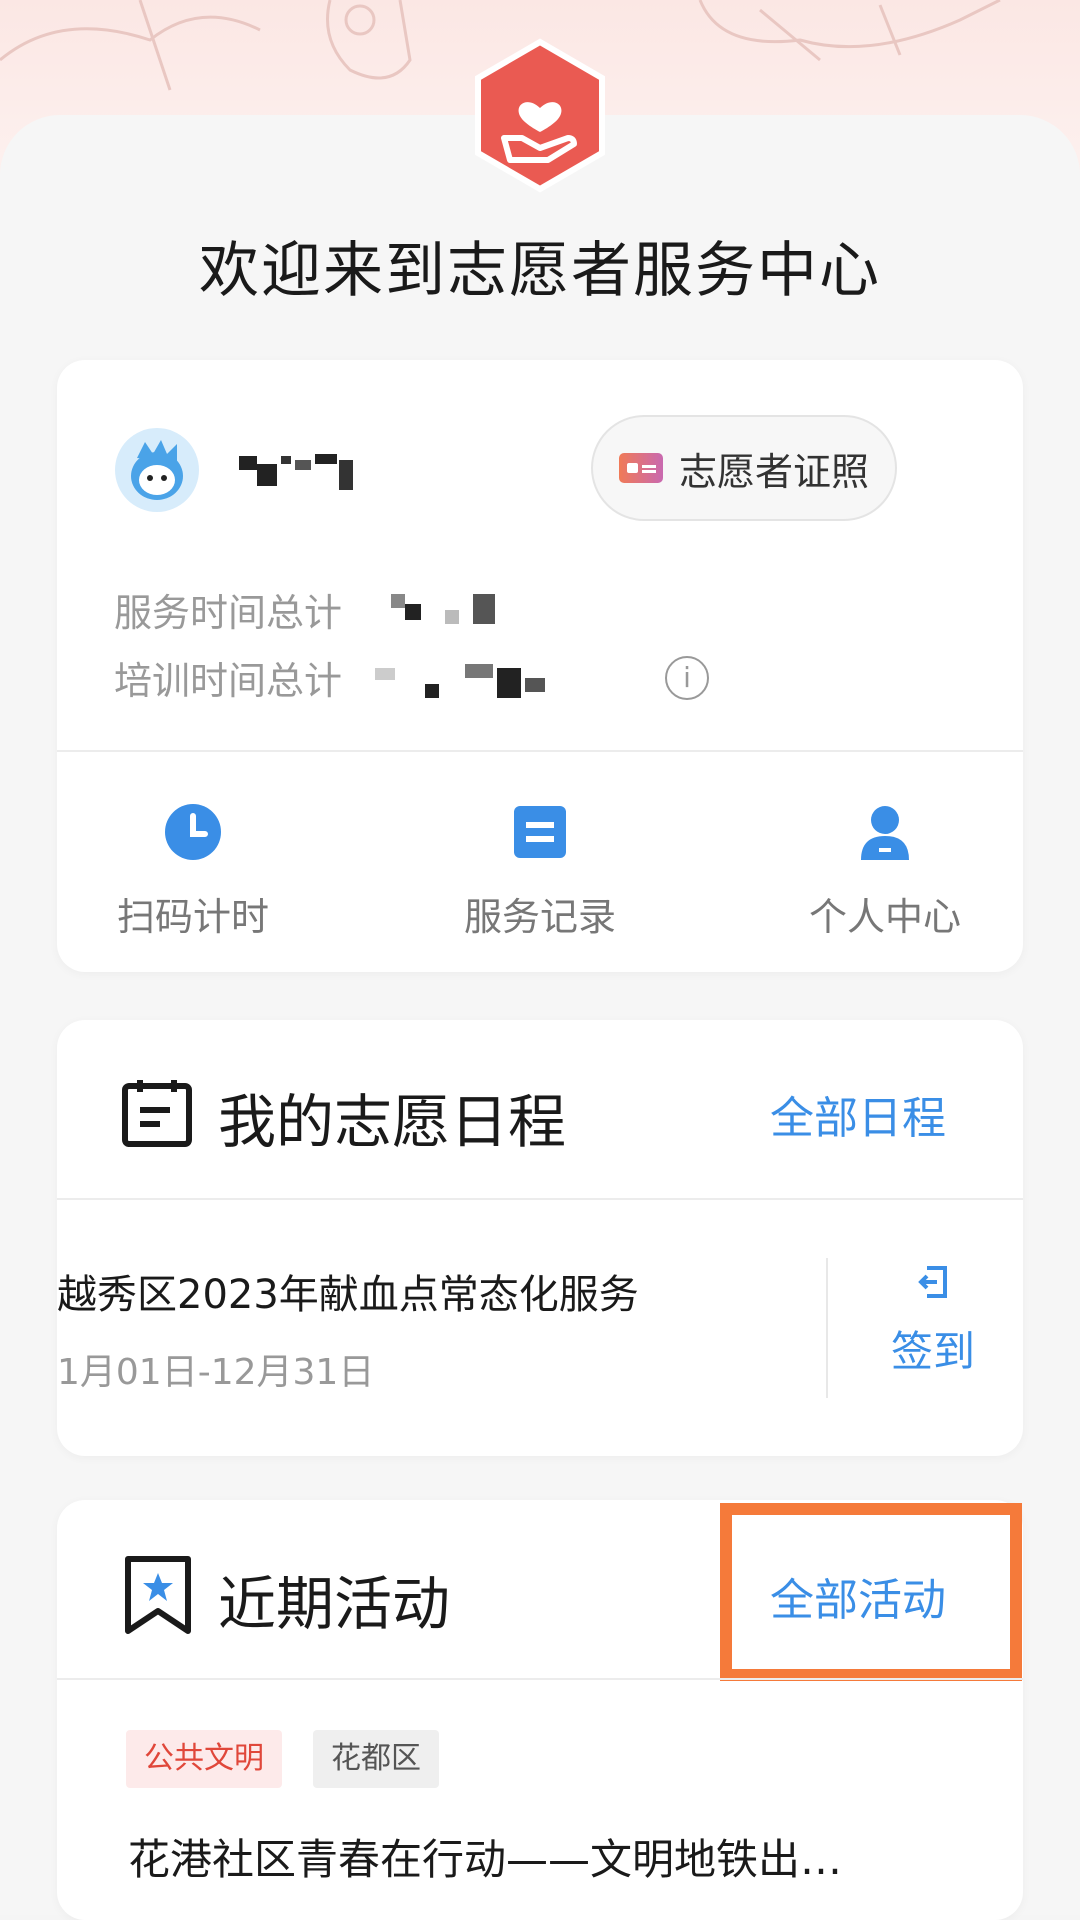  I want to click on highlight-box, so click(871, 1592).